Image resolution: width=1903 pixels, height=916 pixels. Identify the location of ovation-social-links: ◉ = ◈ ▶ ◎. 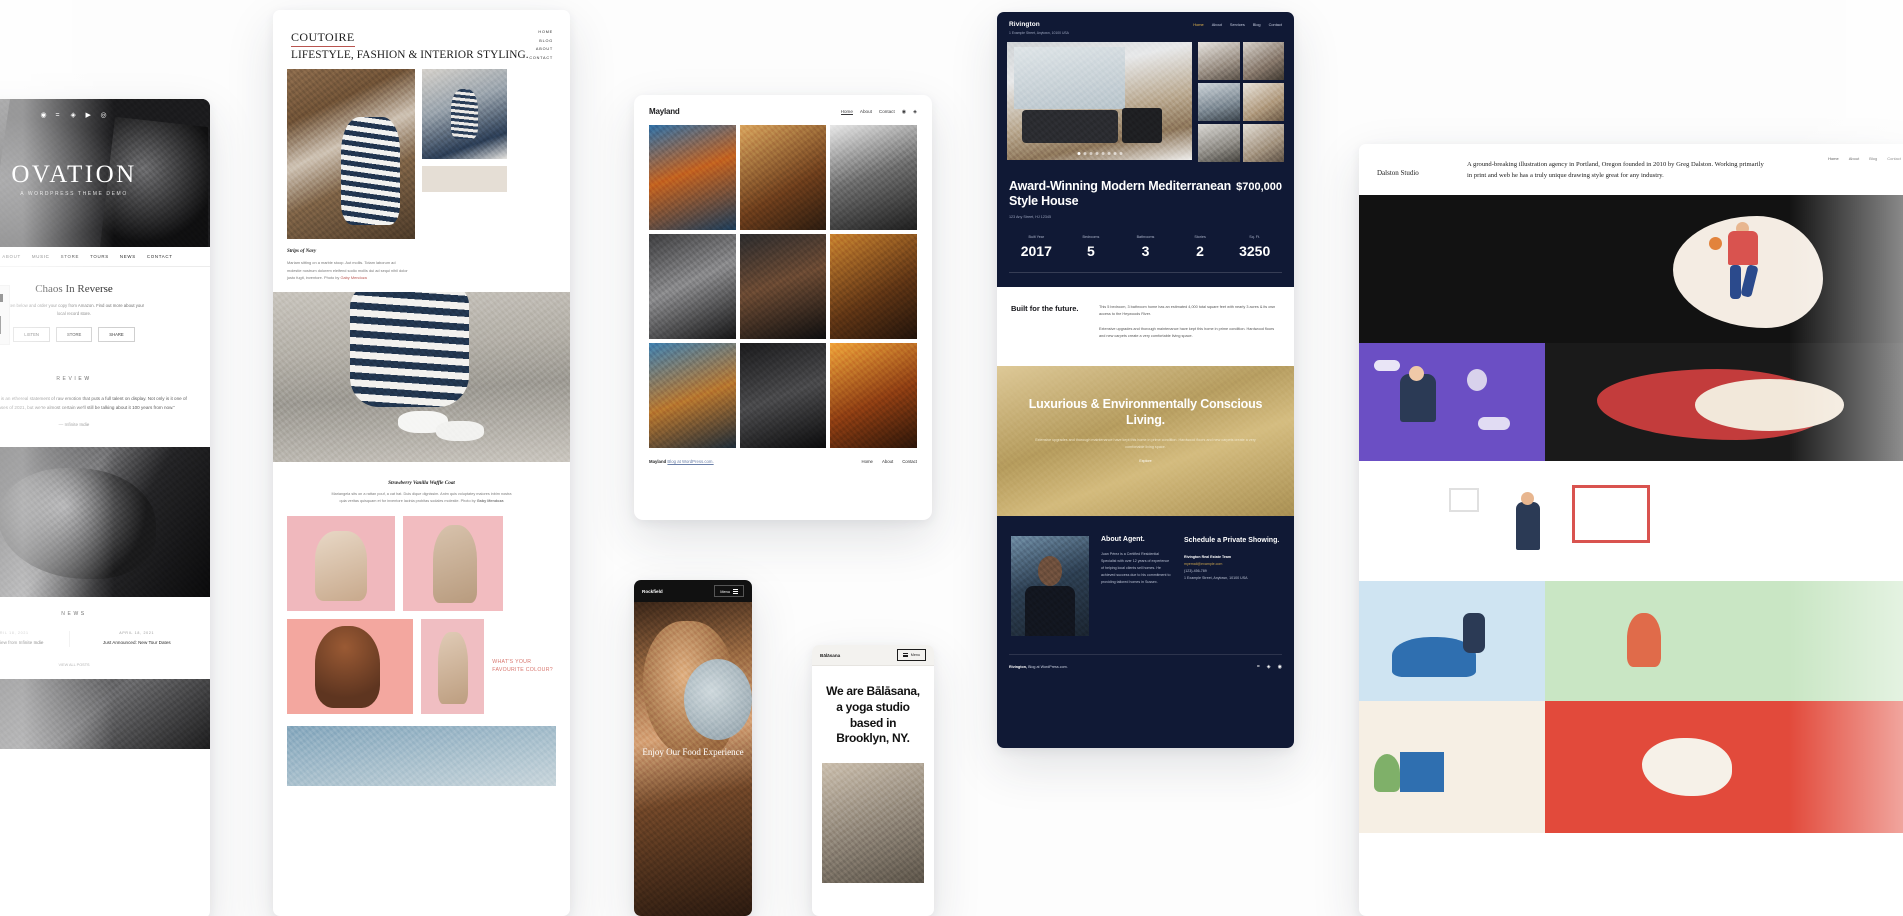
(74, 115).